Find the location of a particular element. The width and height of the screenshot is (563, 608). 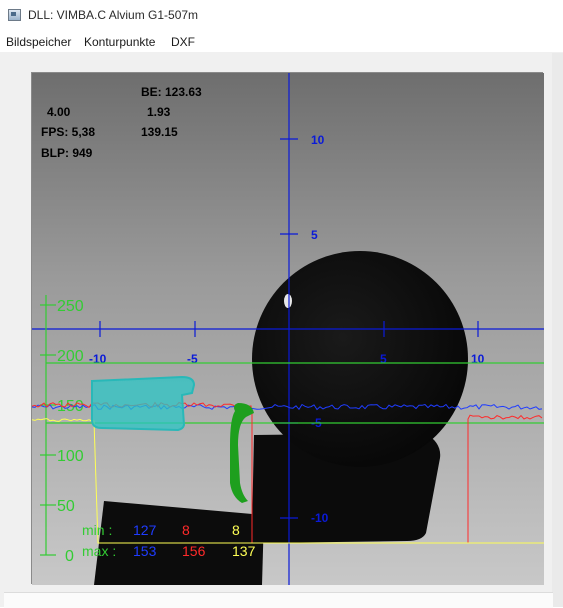

camera-app-icon is located at coordinates (14, 15).